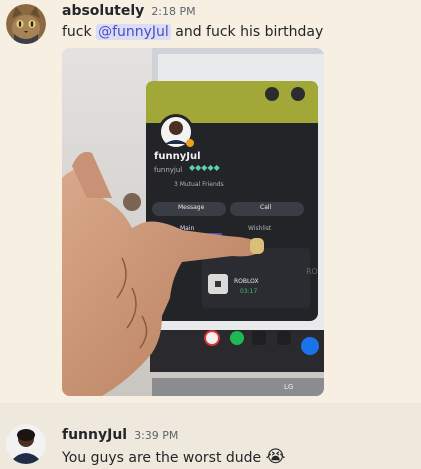 This screenshot has width=421, height=469. I want to click on message-timestamp: 3:39 PM, so click(156, 435).